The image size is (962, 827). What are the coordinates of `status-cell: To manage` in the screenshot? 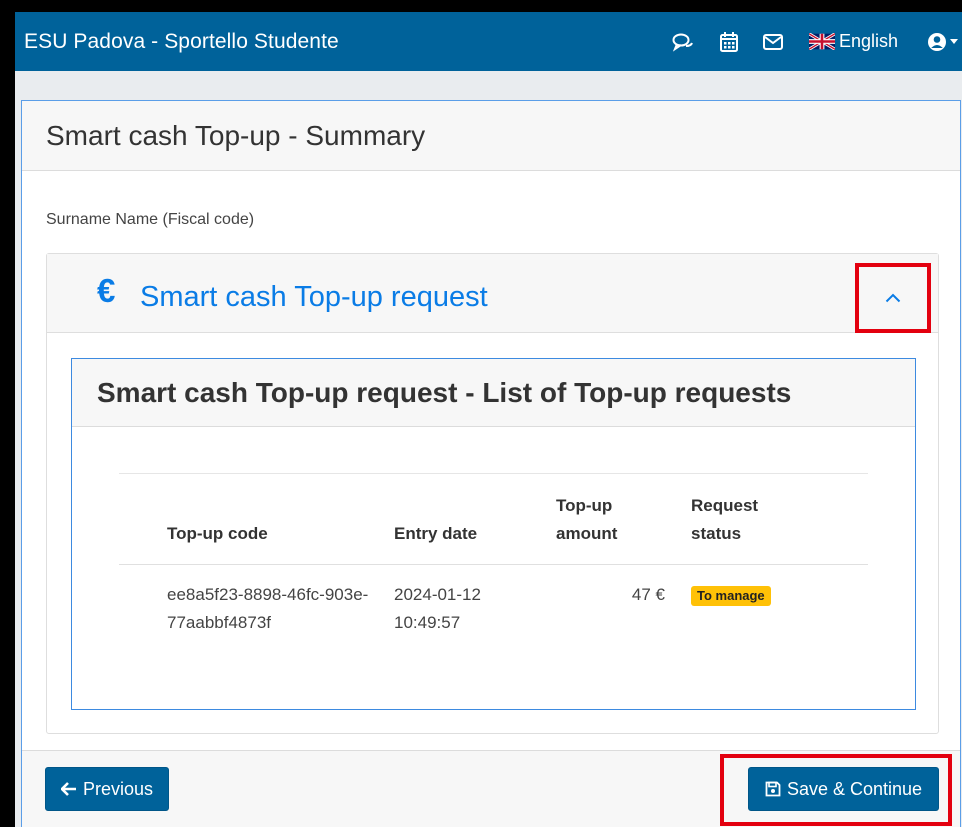 It's located at (779, 609).